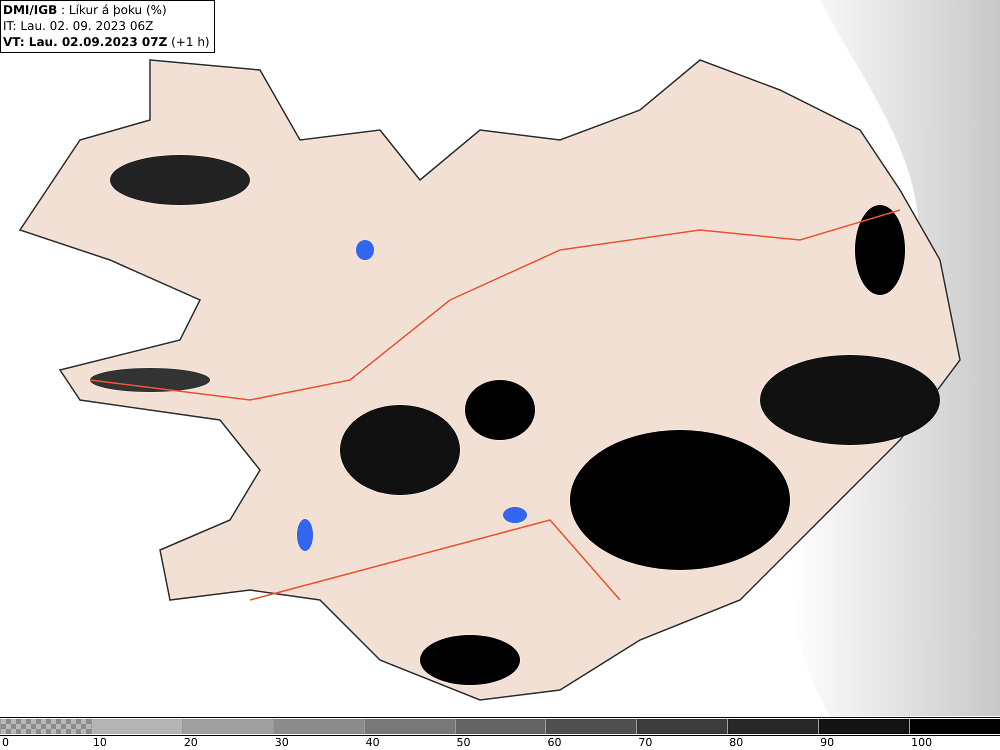 This screenshot has width=1000, height=750. Describe the element at coordinates (736, 742) in the screenshot. I see `legend-tick-label: 80` at that location.